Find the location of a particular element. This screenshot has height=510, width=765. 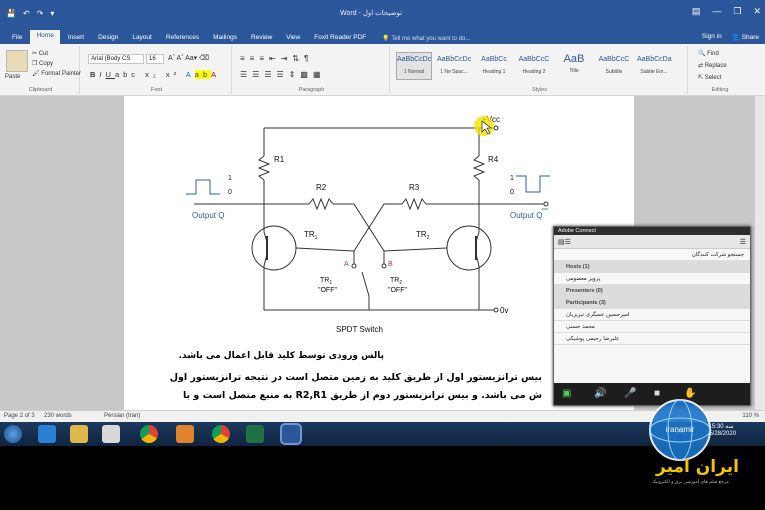

find-button: 🔍 Find is located at coordinates (708, 53).